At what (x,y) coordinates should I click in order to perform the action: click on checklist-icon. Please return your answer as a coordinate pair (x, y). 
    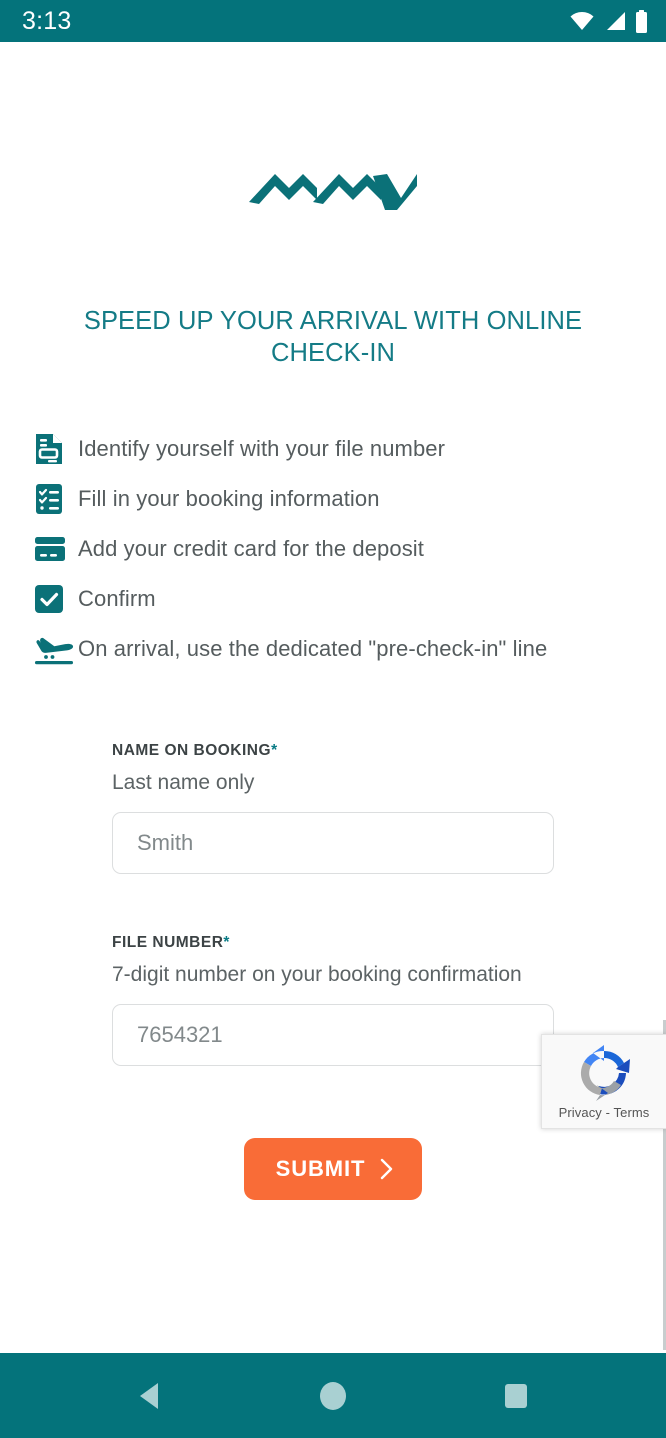
    Looking at the image, I should click on (56, 499).